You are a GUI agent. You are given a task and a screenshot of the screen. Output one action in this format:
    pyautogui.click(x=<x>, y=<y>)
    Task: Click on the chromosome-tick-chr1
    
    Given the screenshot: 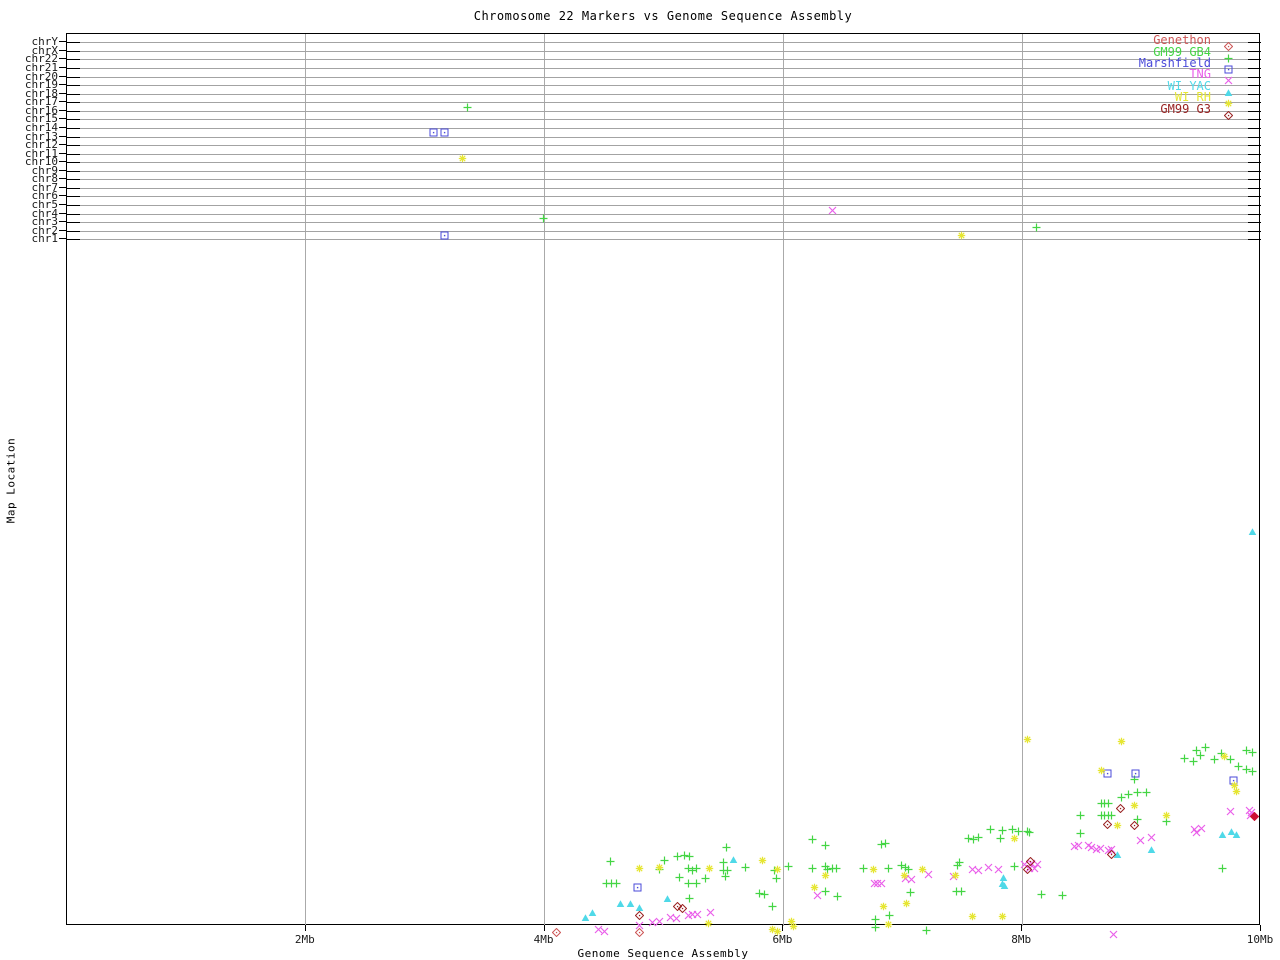 What is the action you would take?
    pyautogui.click(x=62, y=239)
    